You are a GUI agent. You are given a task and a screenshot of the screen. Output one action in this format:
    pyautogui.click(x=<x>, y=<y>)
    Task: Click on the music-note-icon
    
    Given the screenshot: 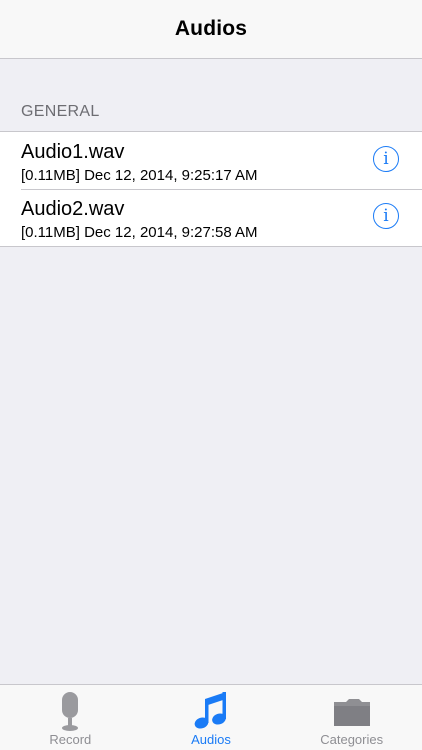 What is the action you would take?
    pyautogui.click(x=211, y=711)
    